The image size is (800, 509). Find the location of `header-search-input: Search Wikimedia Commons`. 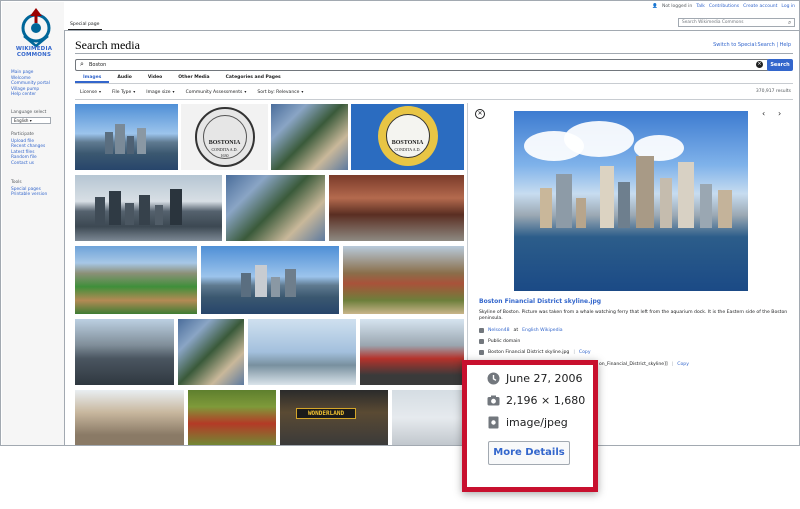

header-search-input: Search Wikimedia Commons is located at coordinates (736, 22).